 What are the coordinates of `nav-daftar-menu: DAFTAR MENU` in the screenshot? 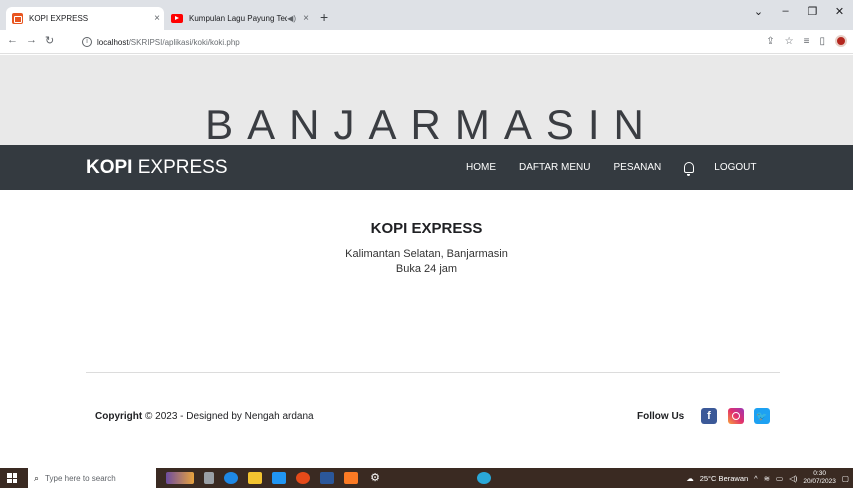 It's located at (554, 167).